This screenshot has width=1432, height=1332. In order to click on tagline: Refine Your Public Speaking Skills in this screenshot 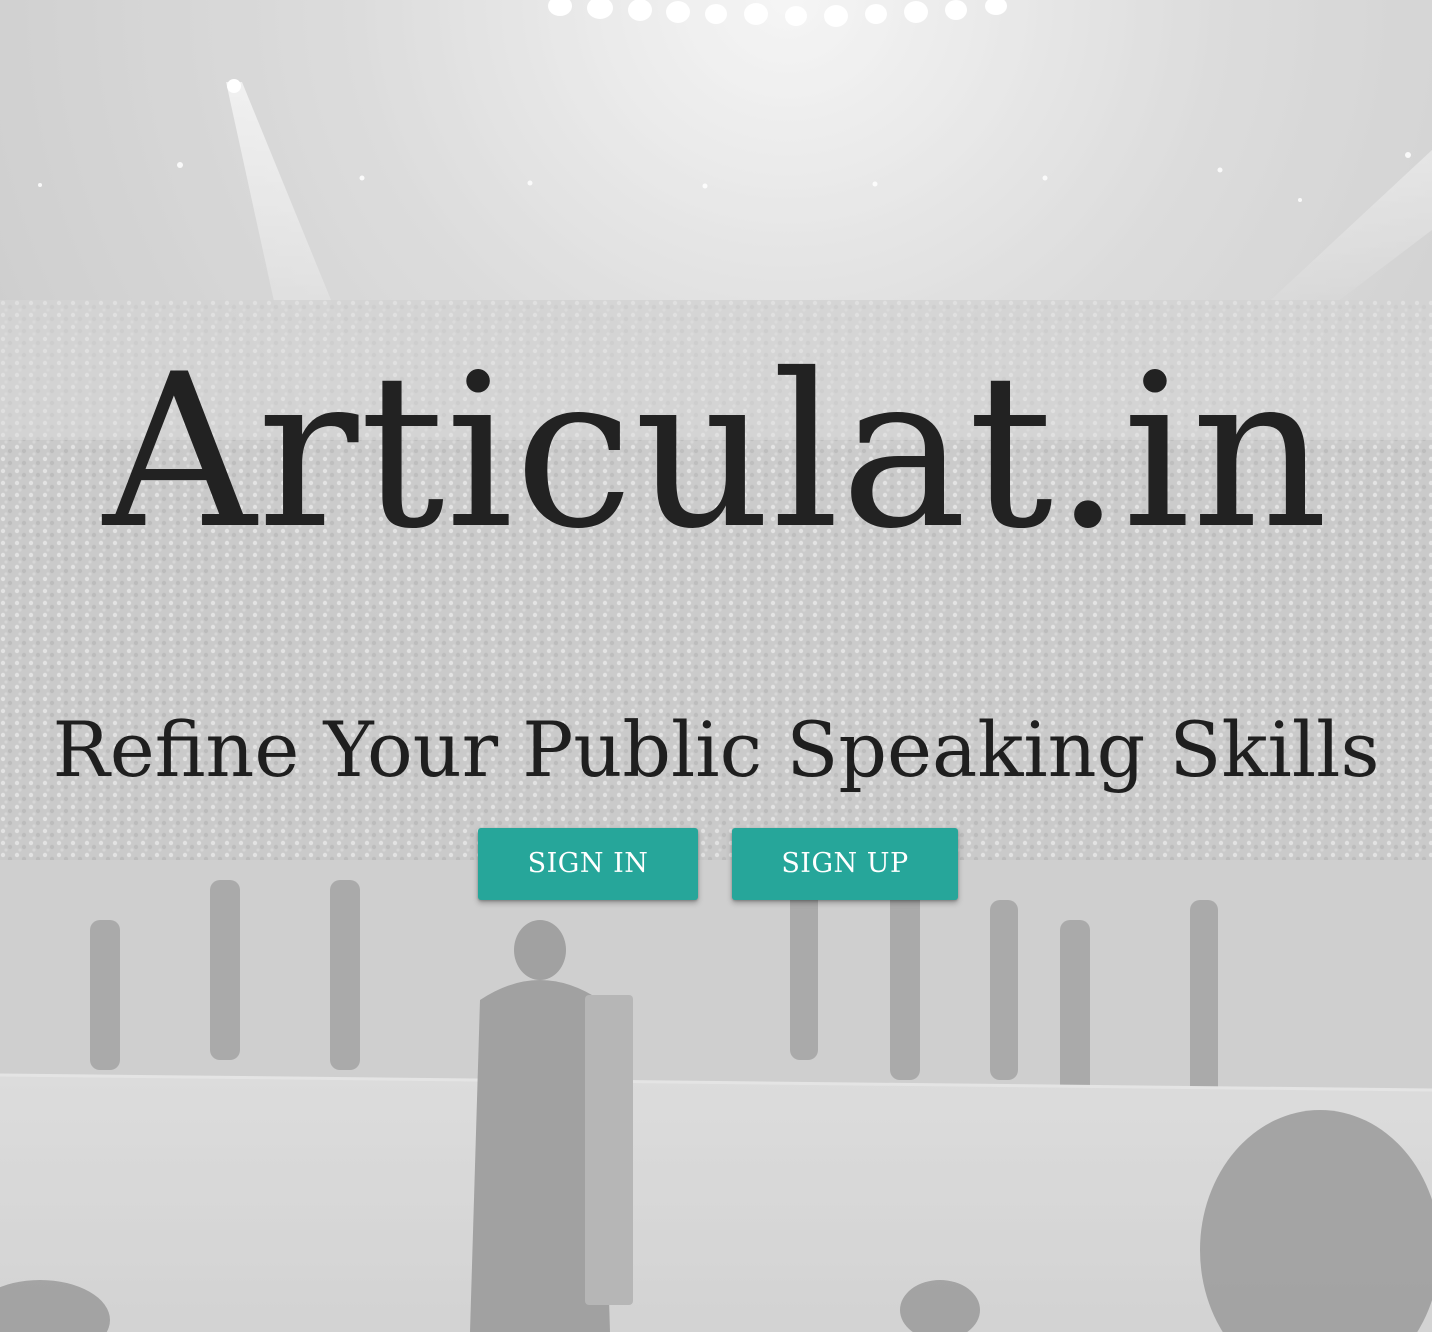, I will do `click(716, 749)`.